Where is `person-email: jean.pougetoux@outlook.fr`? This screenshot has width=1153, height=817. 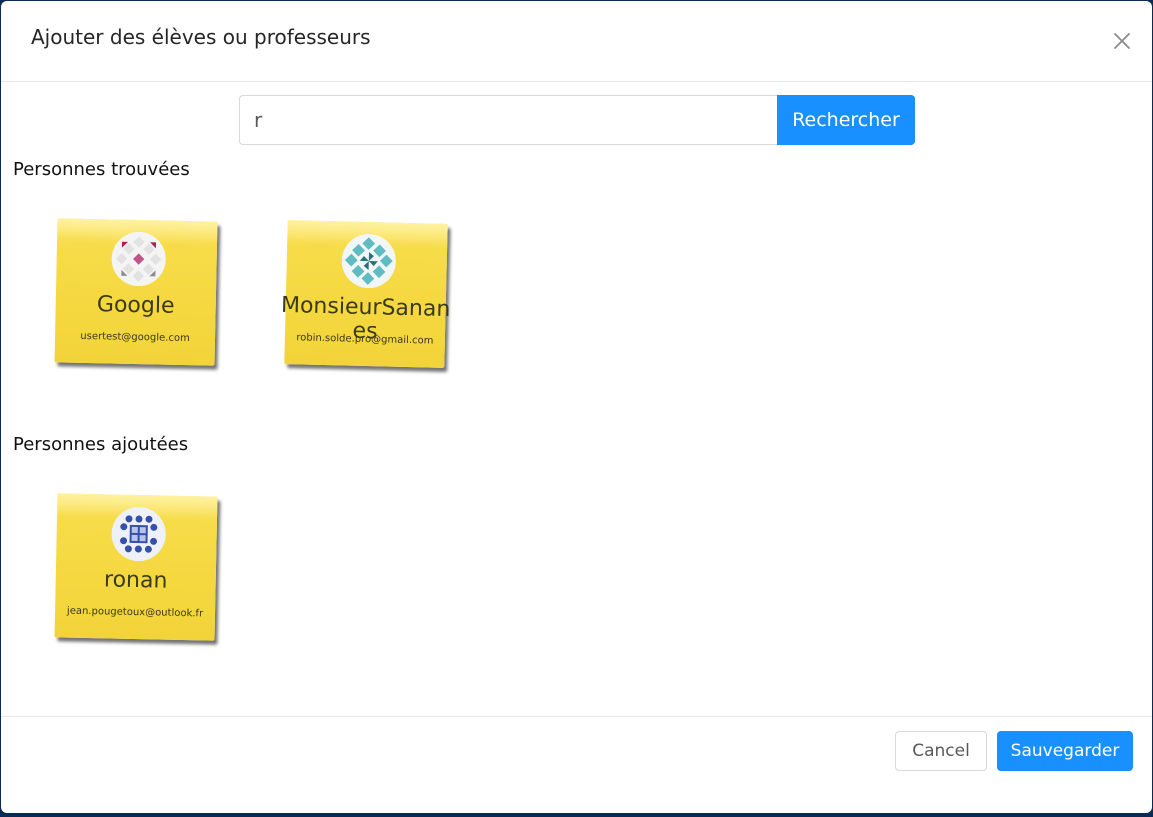
person-email: jean.pougetoux@outlook.fr is located at coordinates (135, 612).